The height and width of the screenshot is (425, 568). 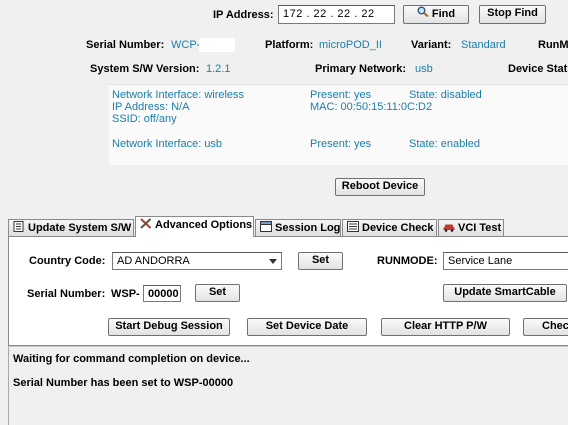 I want to click on clear-http-pw-button: Clear HTTP P/W, so click(x=445, y=327).